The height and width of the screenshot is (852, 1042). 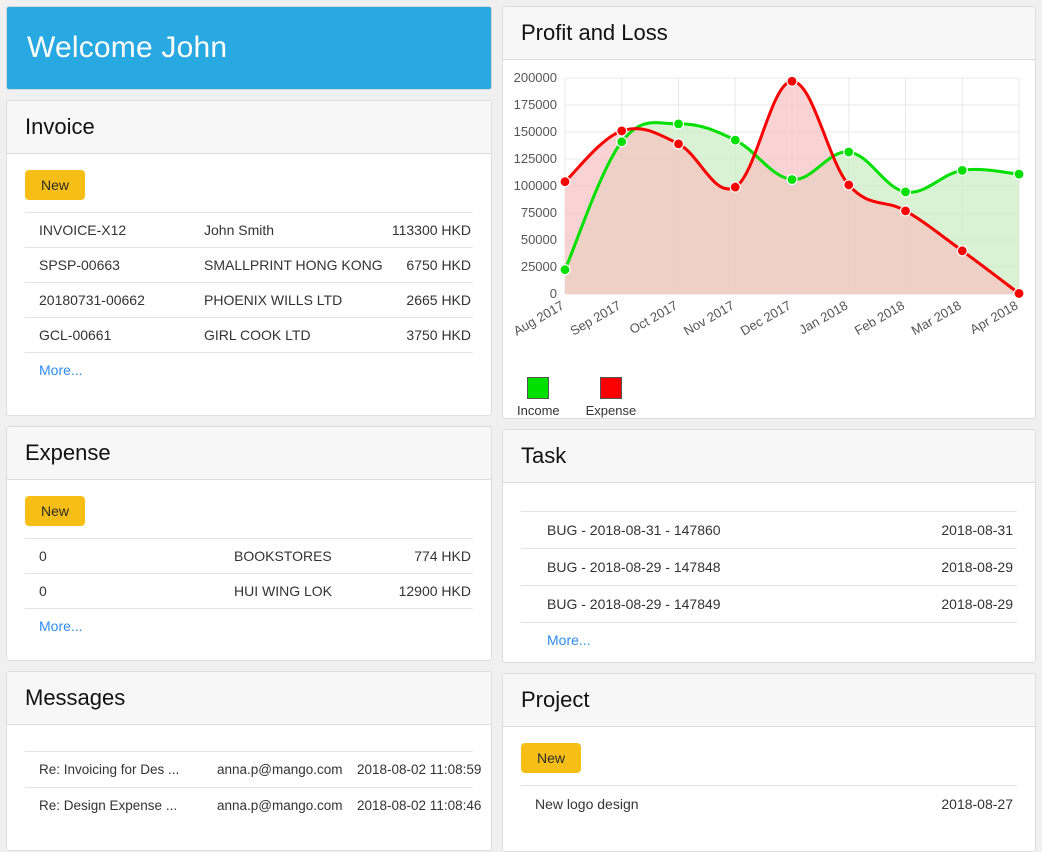 I want to click on expense-new-button: New, so click(x=55, y=511).